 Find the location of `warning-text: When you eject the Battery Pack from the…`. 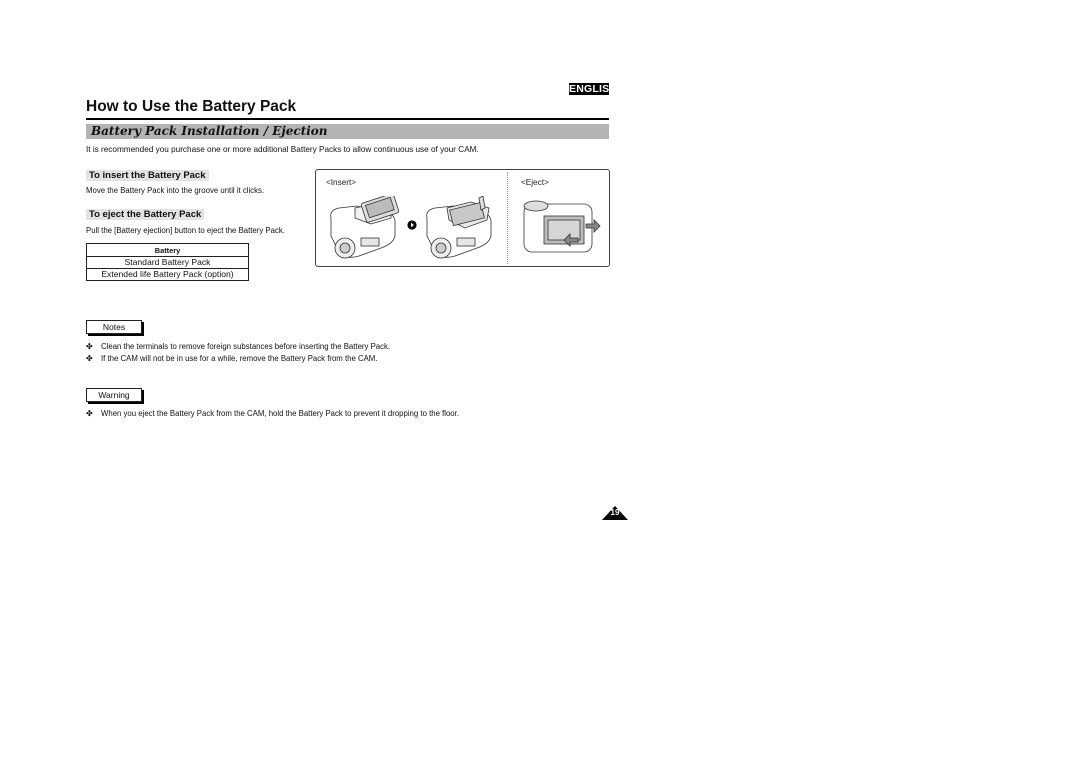

warning-text: When you eject the Battery Pack from the… is located at coordinates (280, 413).